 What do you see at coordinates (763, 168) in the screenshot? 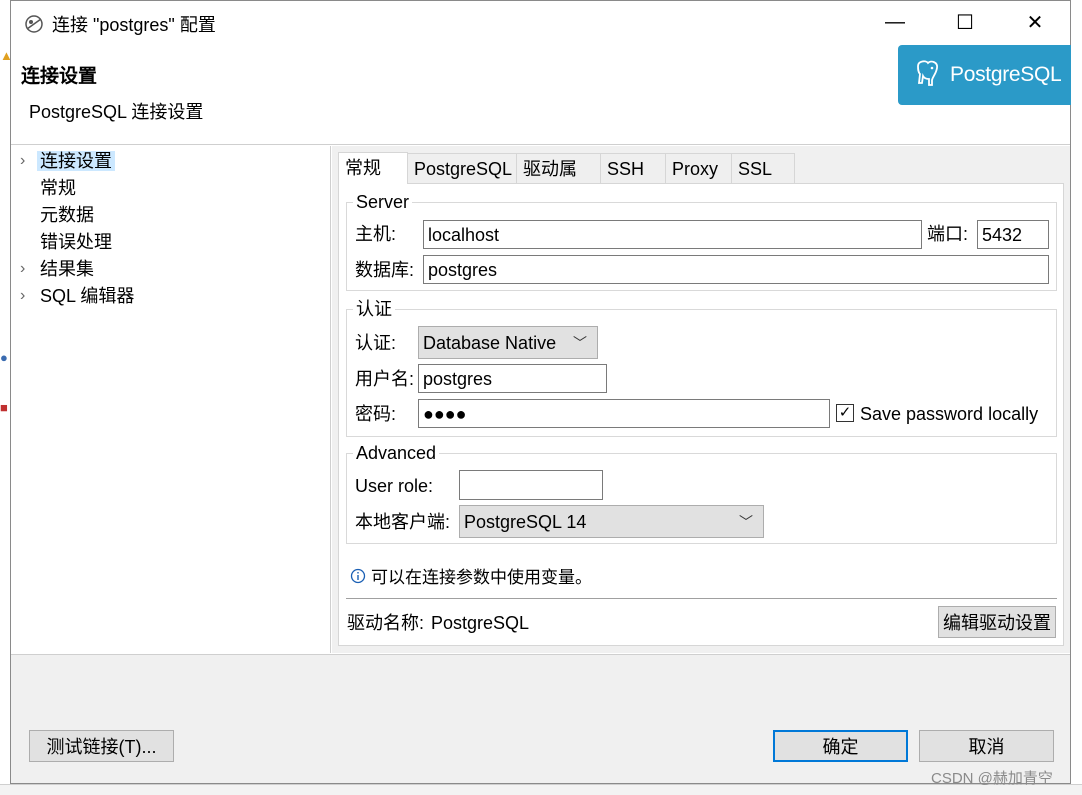
I see `tab-ssl: SSL` at bounding box center [763, 168].